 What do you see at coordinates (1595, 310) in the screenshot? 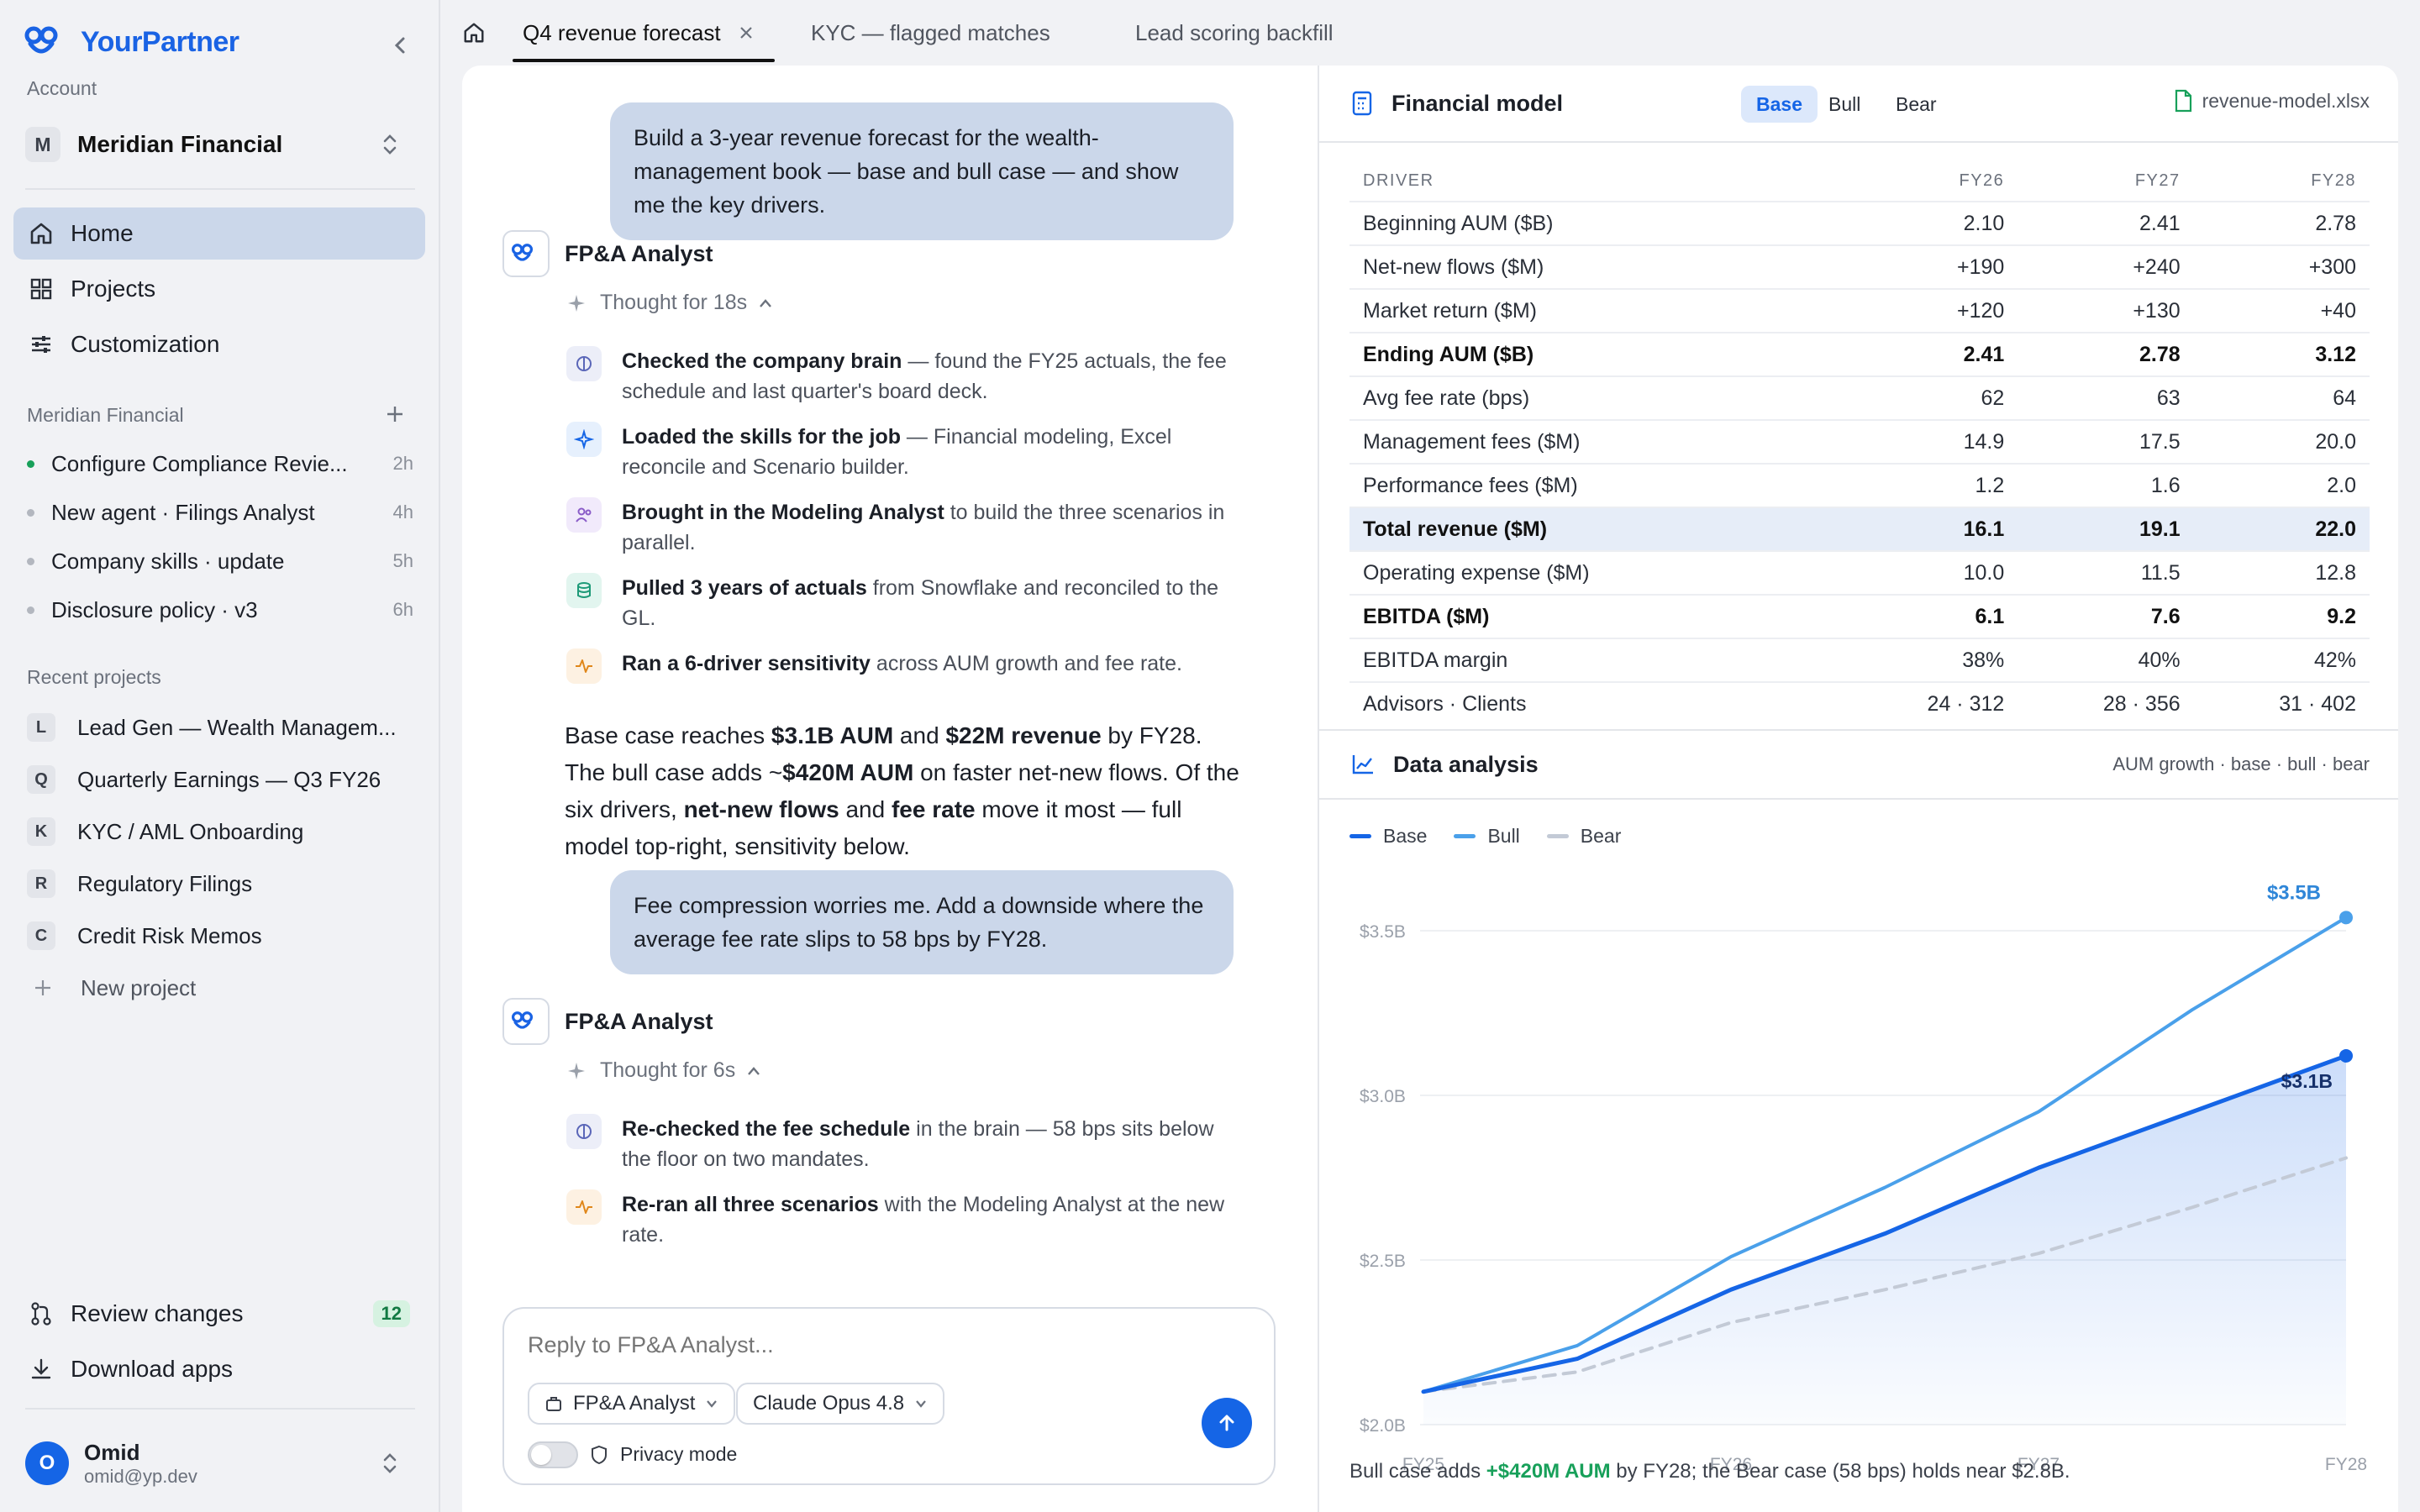
I see `row-label: Market return ($M)` at bounding box center [1595, 310].